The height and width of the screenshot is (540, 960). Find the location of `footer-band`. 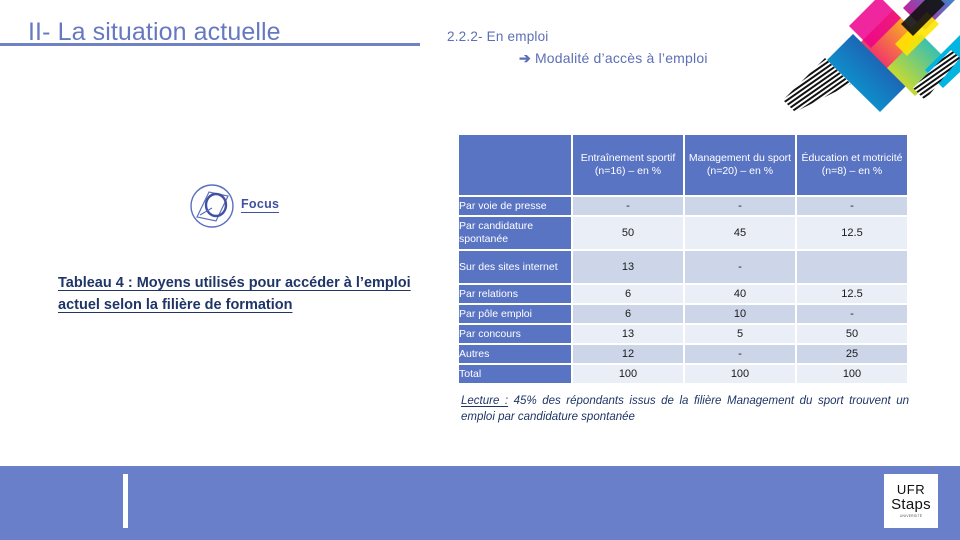

footer-band is located at coordinates (480, 503).